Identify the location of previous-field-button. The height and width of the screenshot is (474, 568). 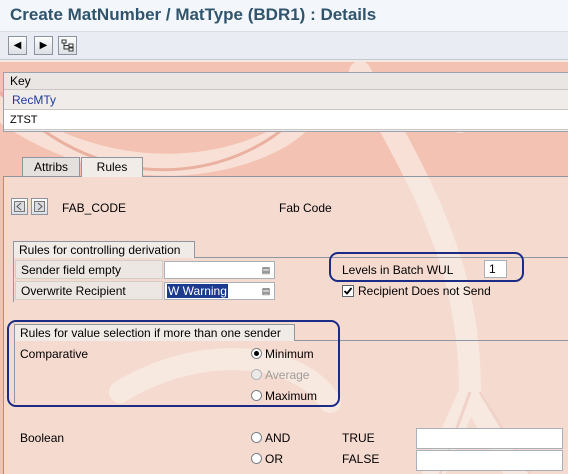
(19, 206).